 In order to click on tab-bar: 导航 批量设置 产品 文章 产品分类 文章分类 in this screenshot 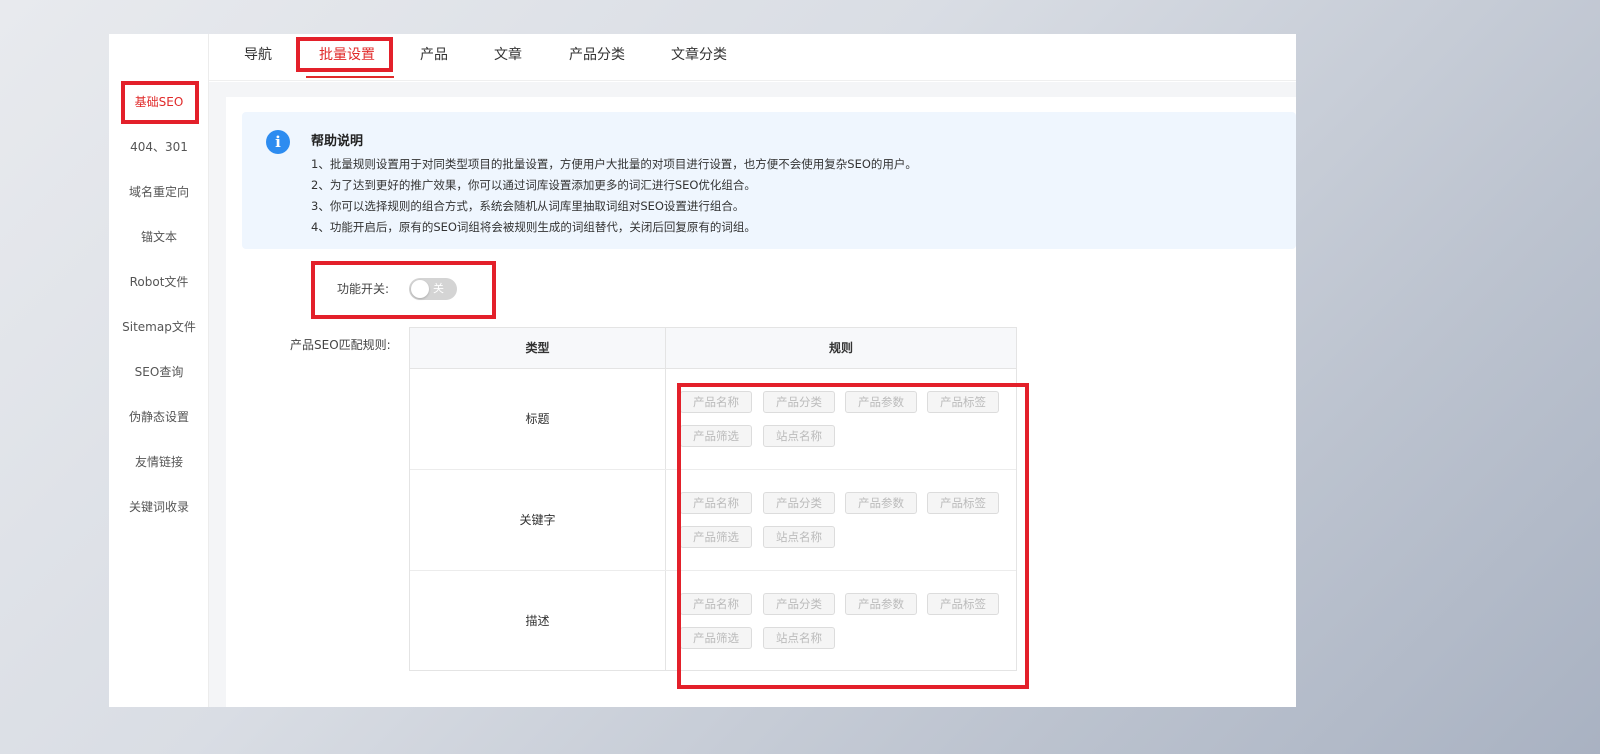, I will do `click(752, 57)`.